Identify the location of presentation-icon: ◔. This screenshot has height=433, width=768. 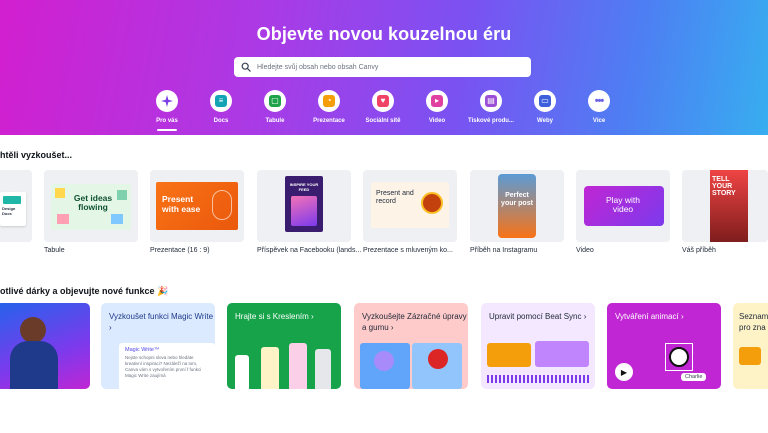
(329, 101).